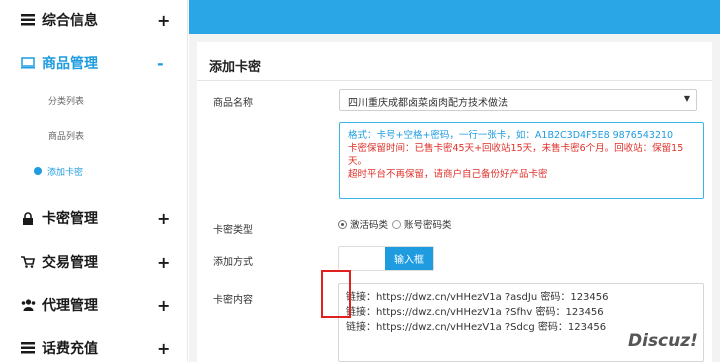  What do you see at coordinates (70, 263) in the screenshot?
I see `sidebar-item-label: 交易管理` at bounding box center [70, 263].